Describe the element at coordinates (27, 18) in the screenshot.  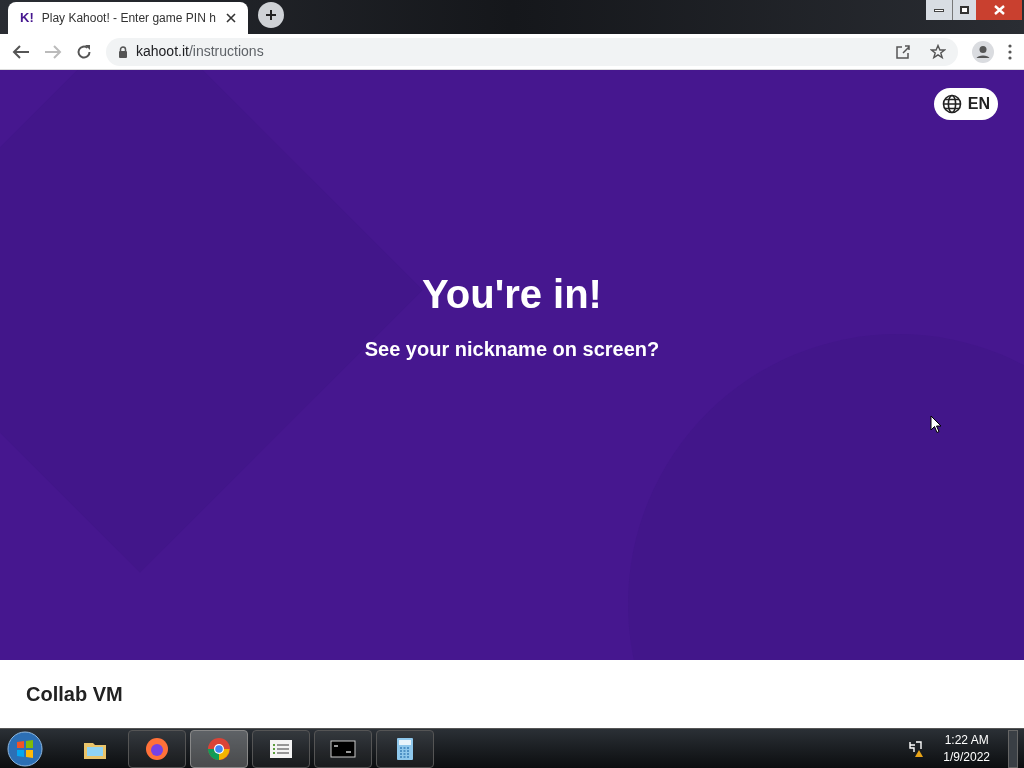
I see `tab-favicon: K!` at that location.